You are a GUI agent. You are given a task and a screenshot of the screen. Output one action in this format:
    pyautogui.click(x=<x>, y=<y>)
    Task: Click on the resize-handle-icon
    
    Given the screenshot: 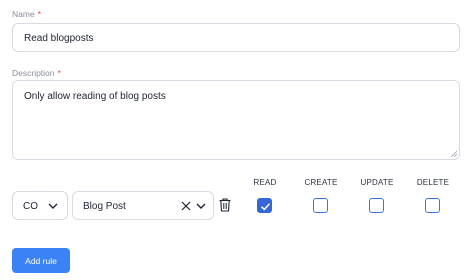 What is the action you would take?
    pyautogui.click(x=453, y=153)
    